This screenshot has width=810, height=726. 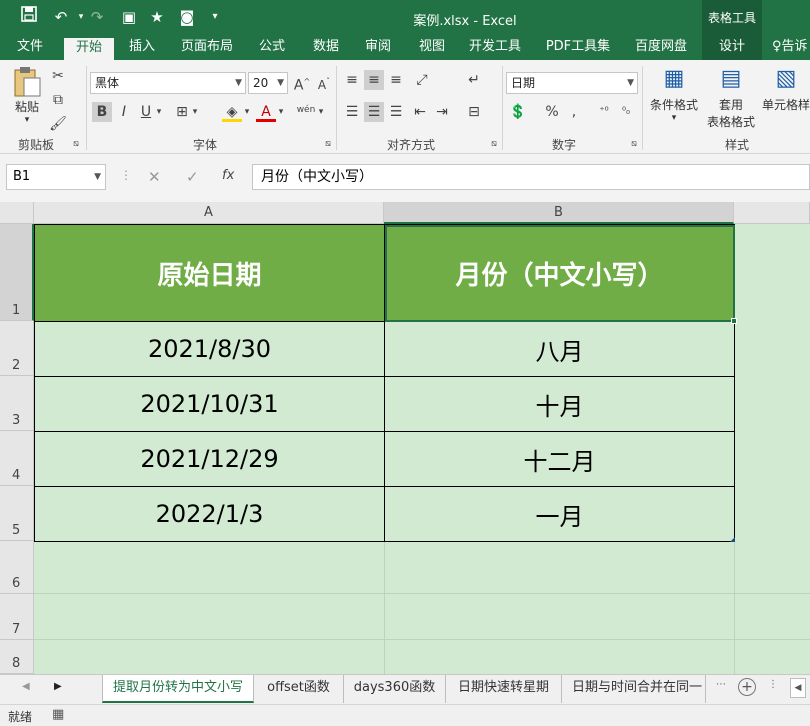 I want to click on number-format-select: 日期 ▼, so click(x=572, y=83).